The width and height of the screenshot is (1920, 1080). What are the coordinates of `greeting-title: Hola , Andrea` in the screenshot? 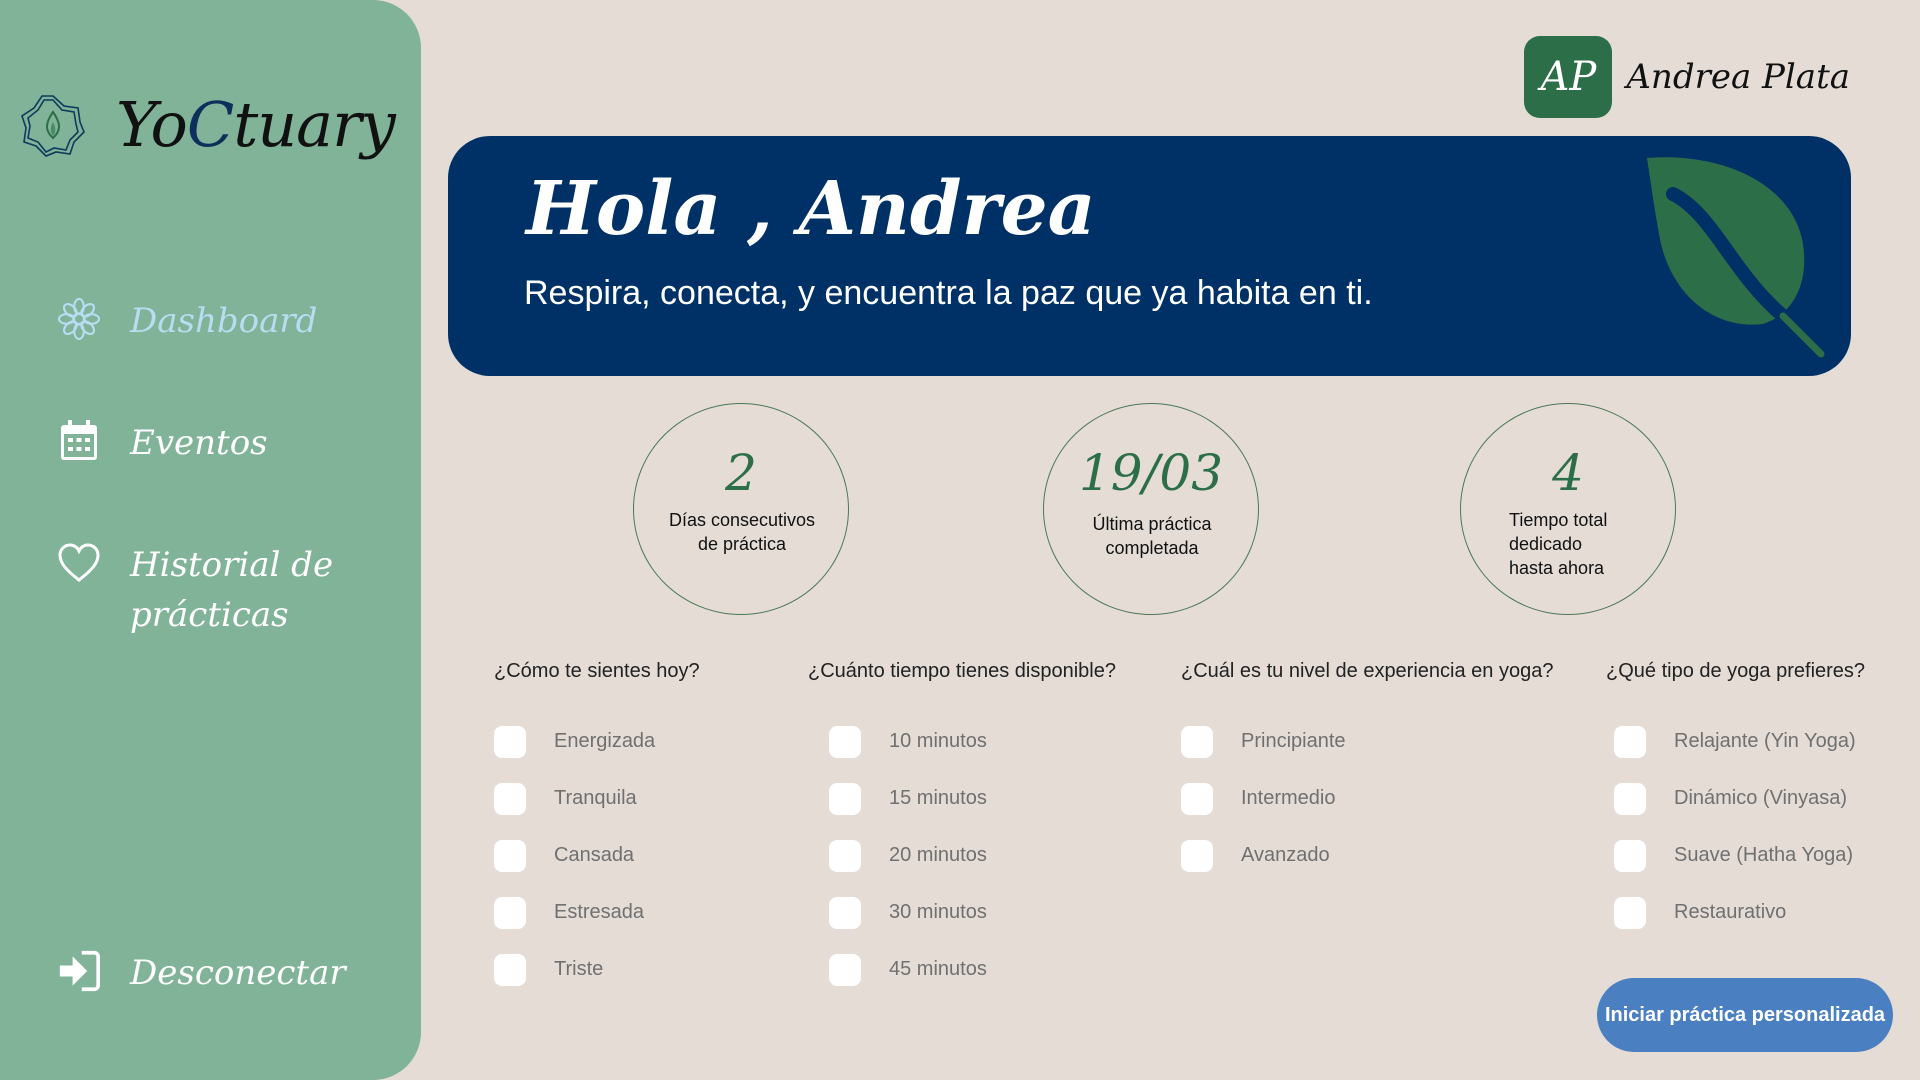 It's located at (811, 209).